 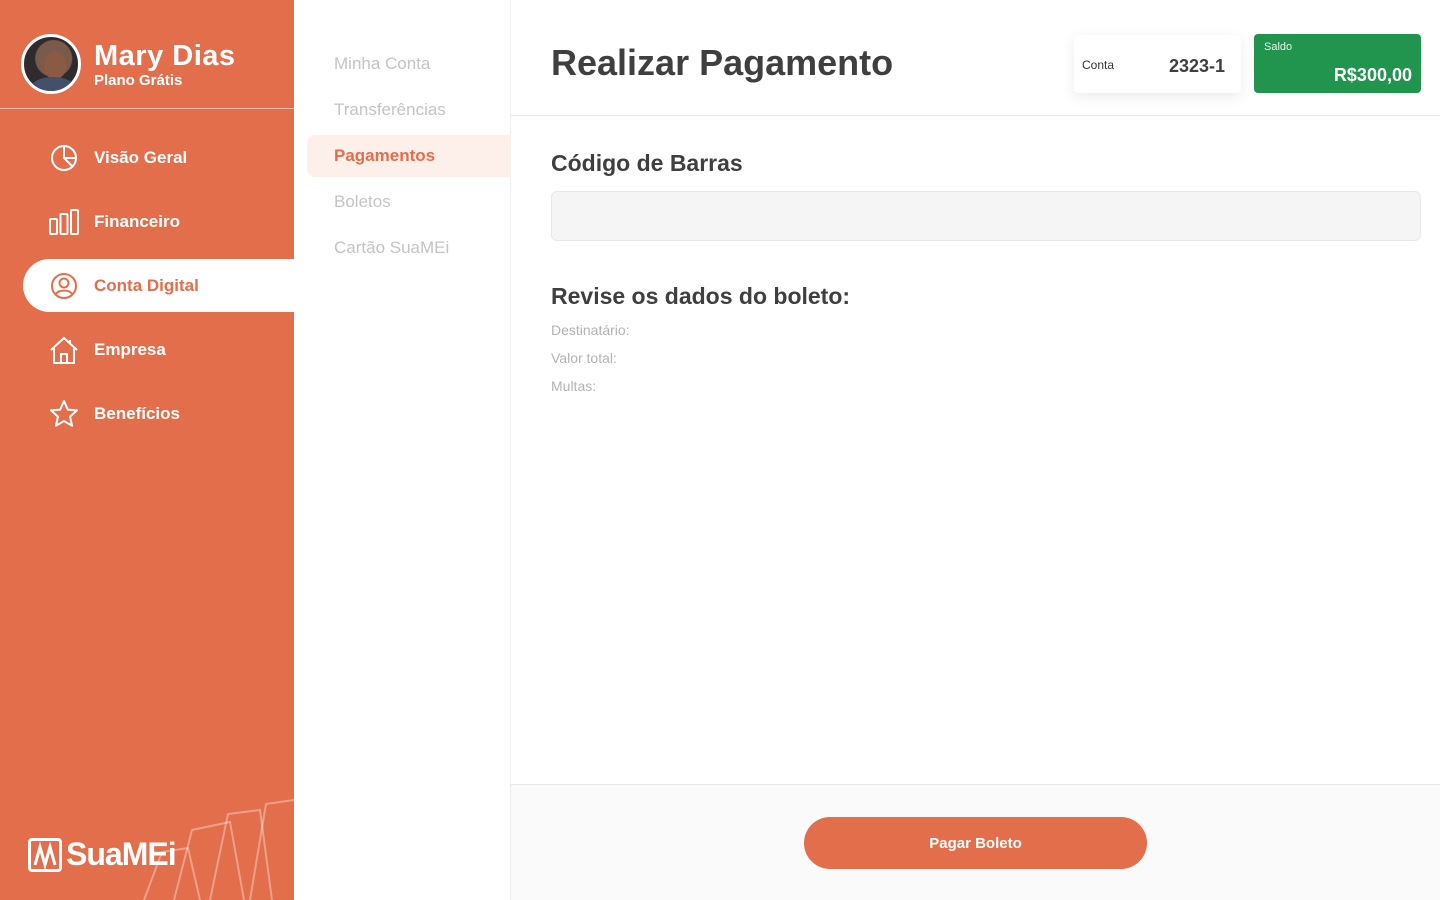 What do you see at coordinates (137, 413) in the screenshot?
I see `sidebar-item-label: Benefícios` at bounding box center [137, 413].